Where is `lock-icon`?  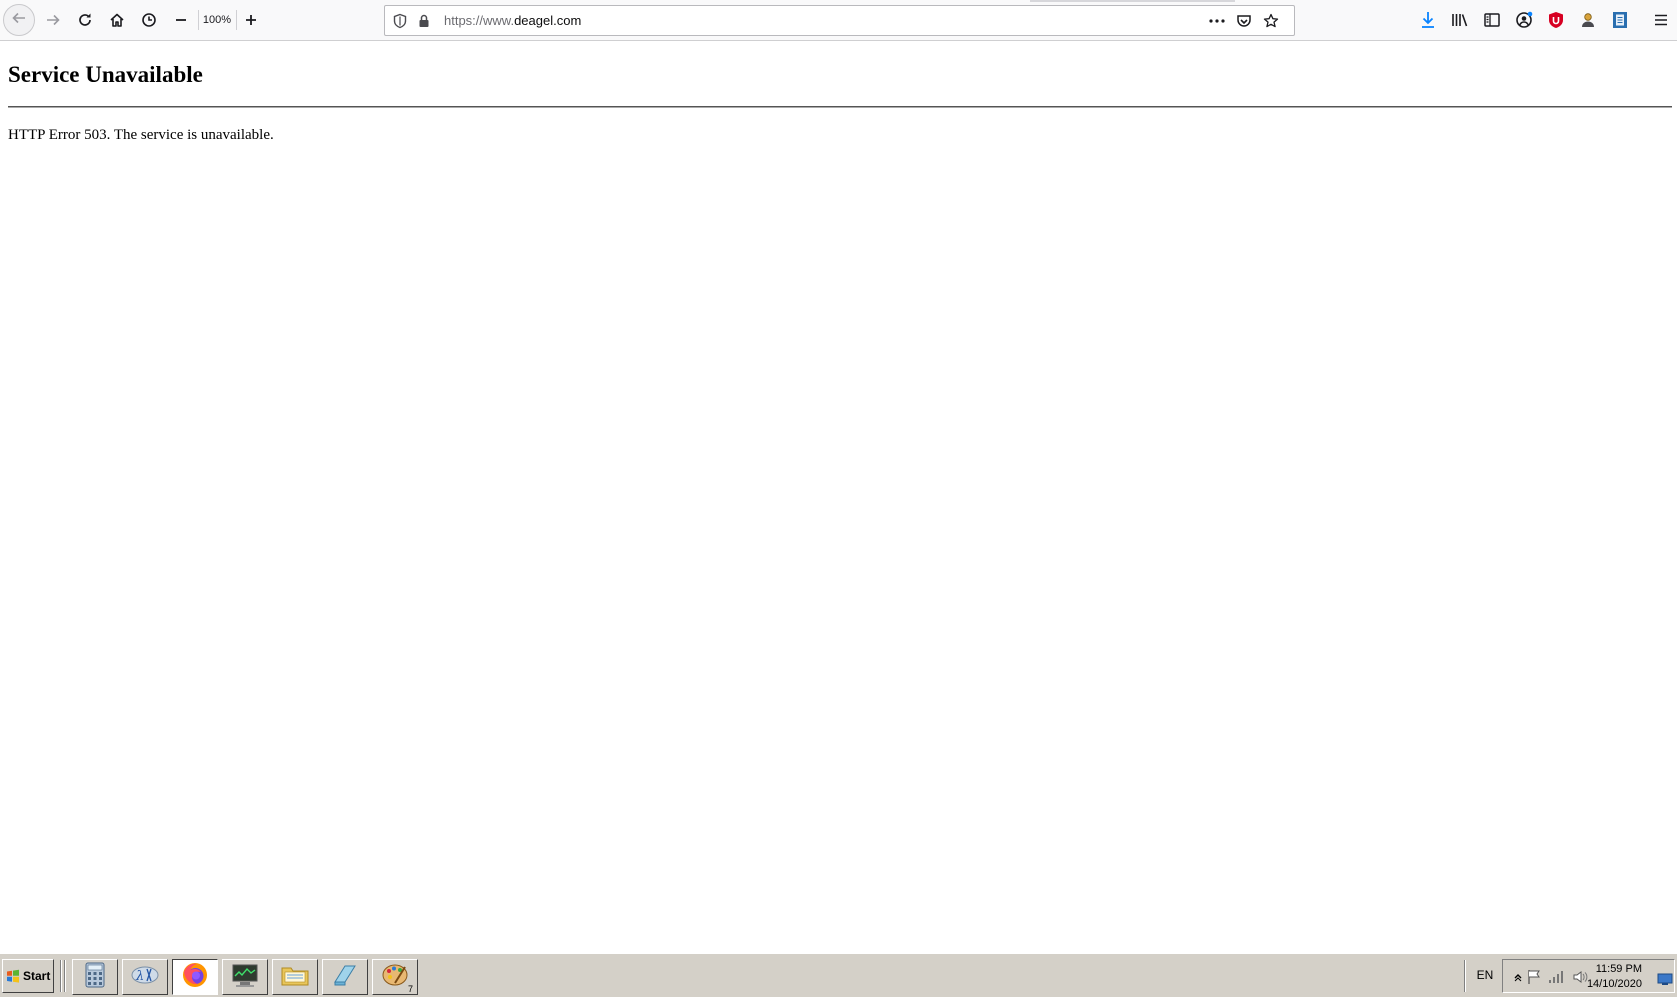
lock-icon is located at coordinates (424, 21).